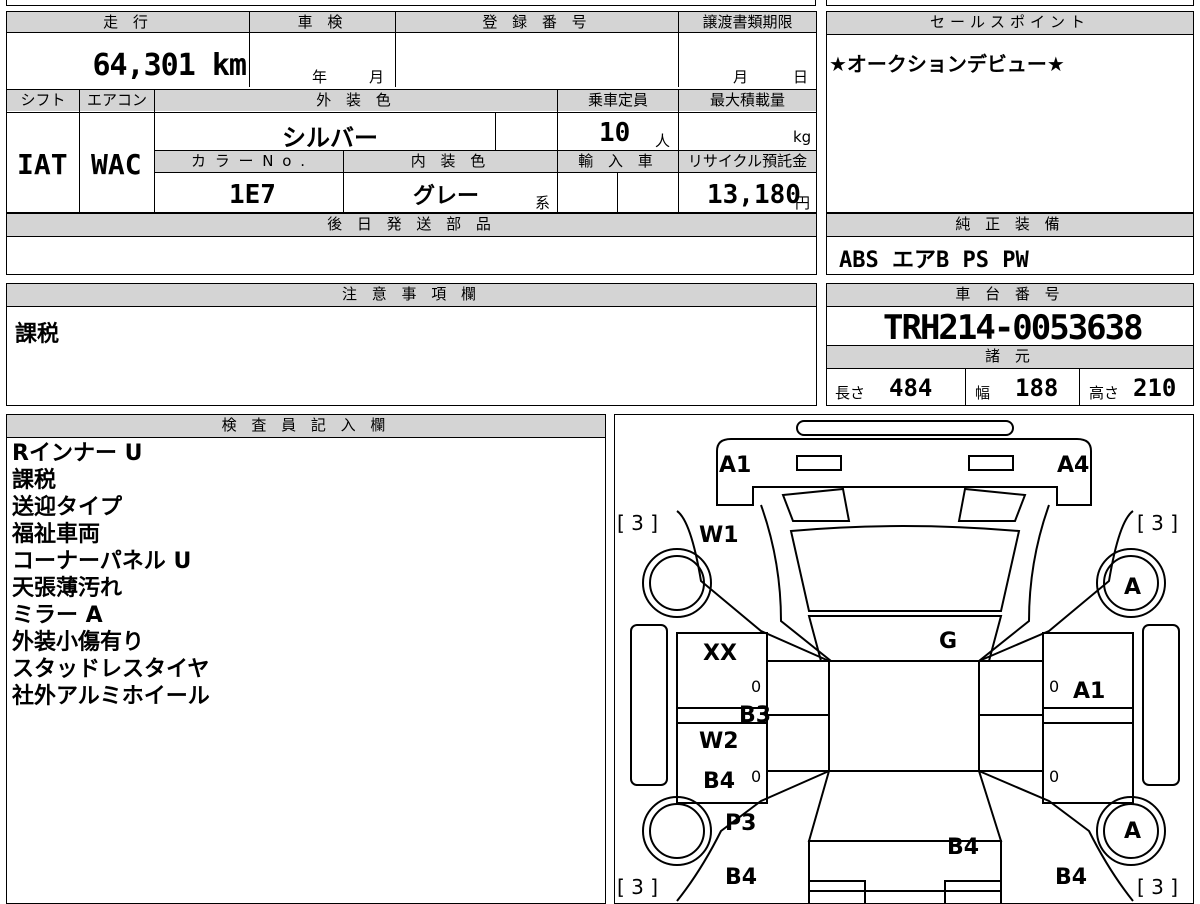 The width and height of the screenshot is (1200, 904). I want to click on chassis-header: 車 台 番 号, so click(1010, 295).